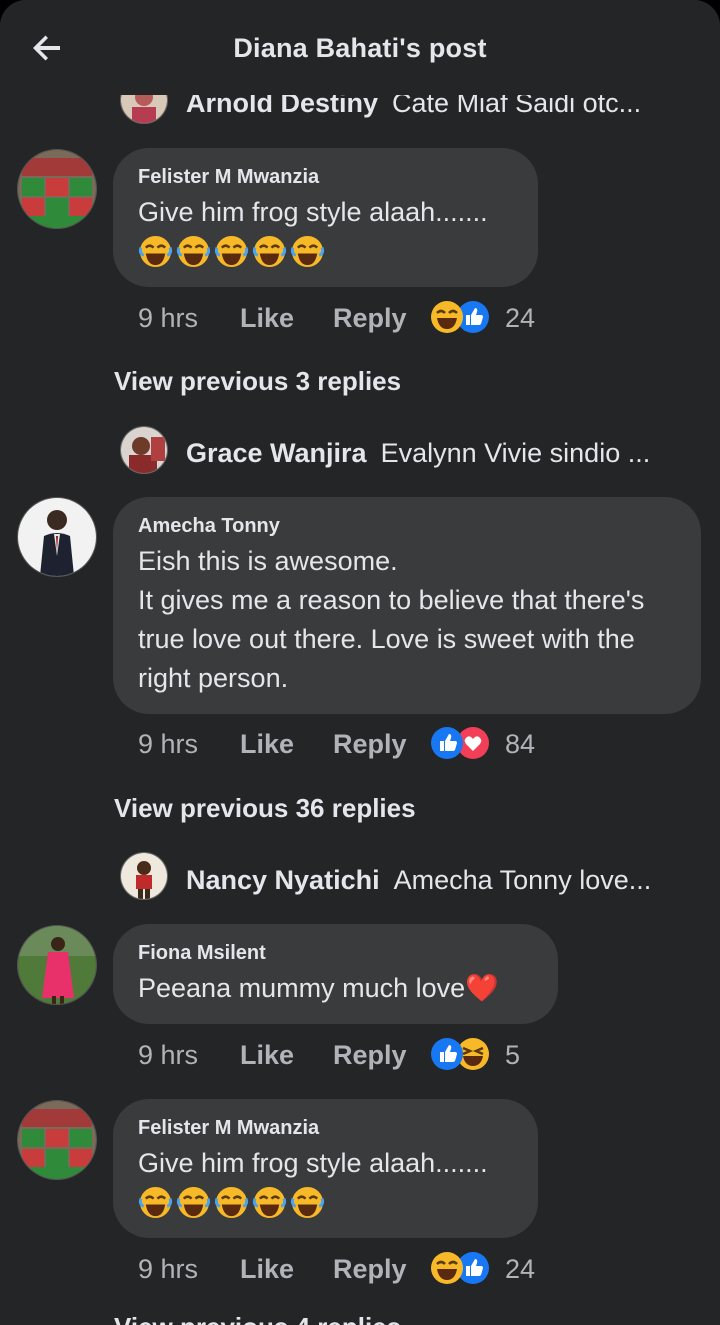 This screenshot has height=1325, width=720. Describe the element at coordinates (144, 450) in the screenshot. I see `reply-avatar-grace` at that location.